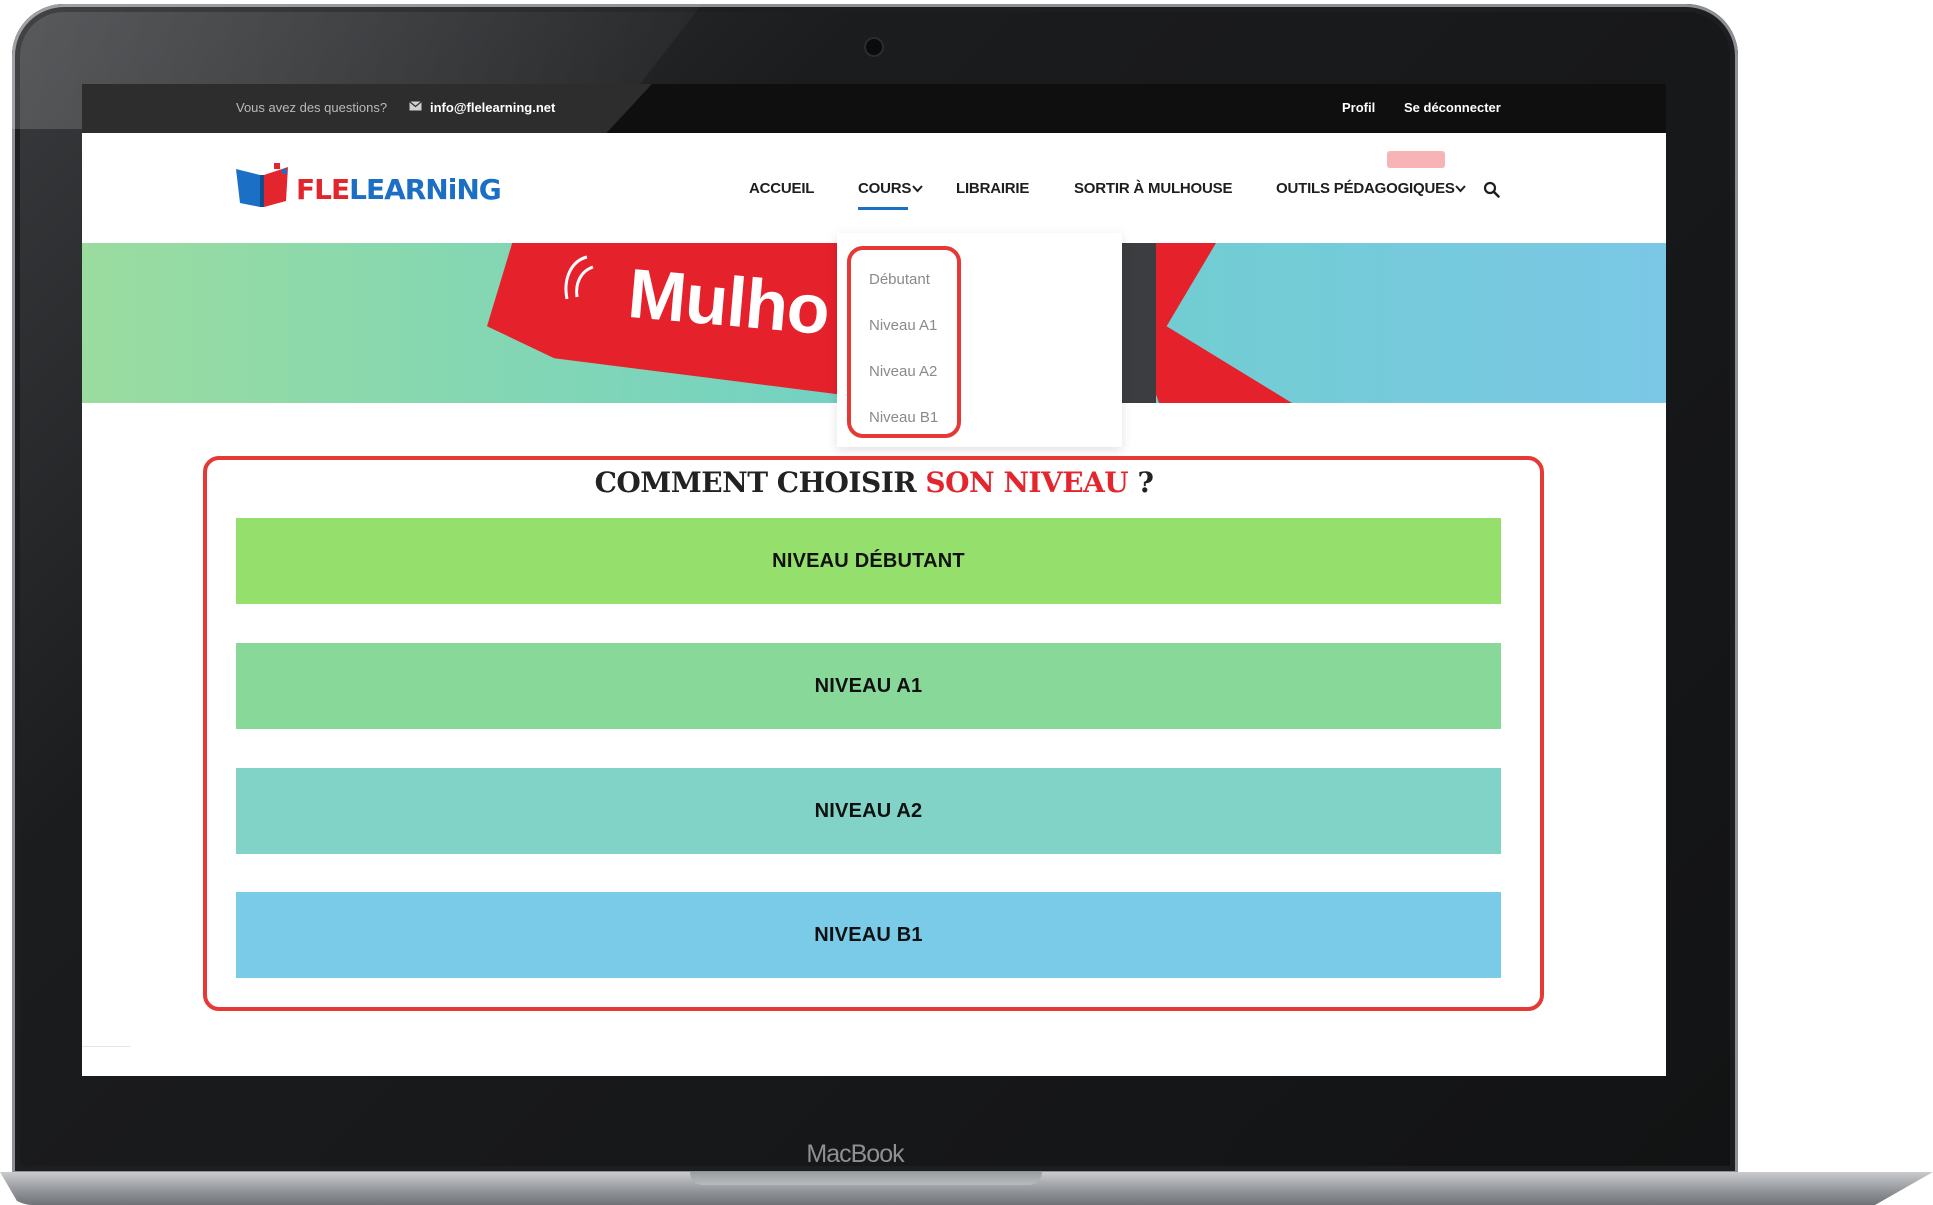 This screenshot has width=1933, height=1205. What do you see at coordinates (855, 1154) in the screenshot?
I see `laptop-brand-label: MacBook` at bounding box center [855, 1154].